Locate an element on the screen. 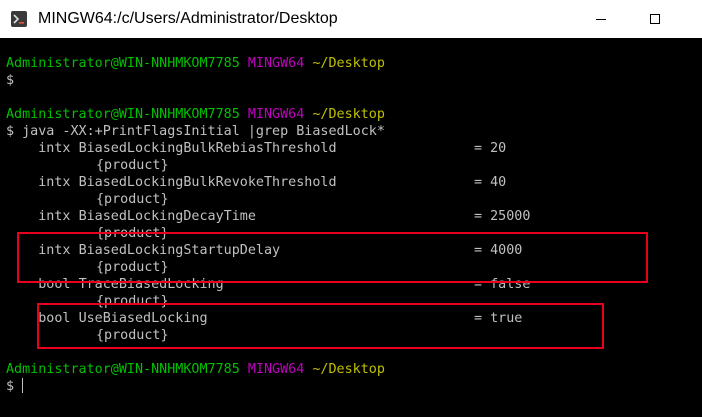 Image resolution: width=702 pixels, height=417 pixels. window-title: MINGW64:/c/Users/Administrator/Desktop is located at coordinates (188, 18).